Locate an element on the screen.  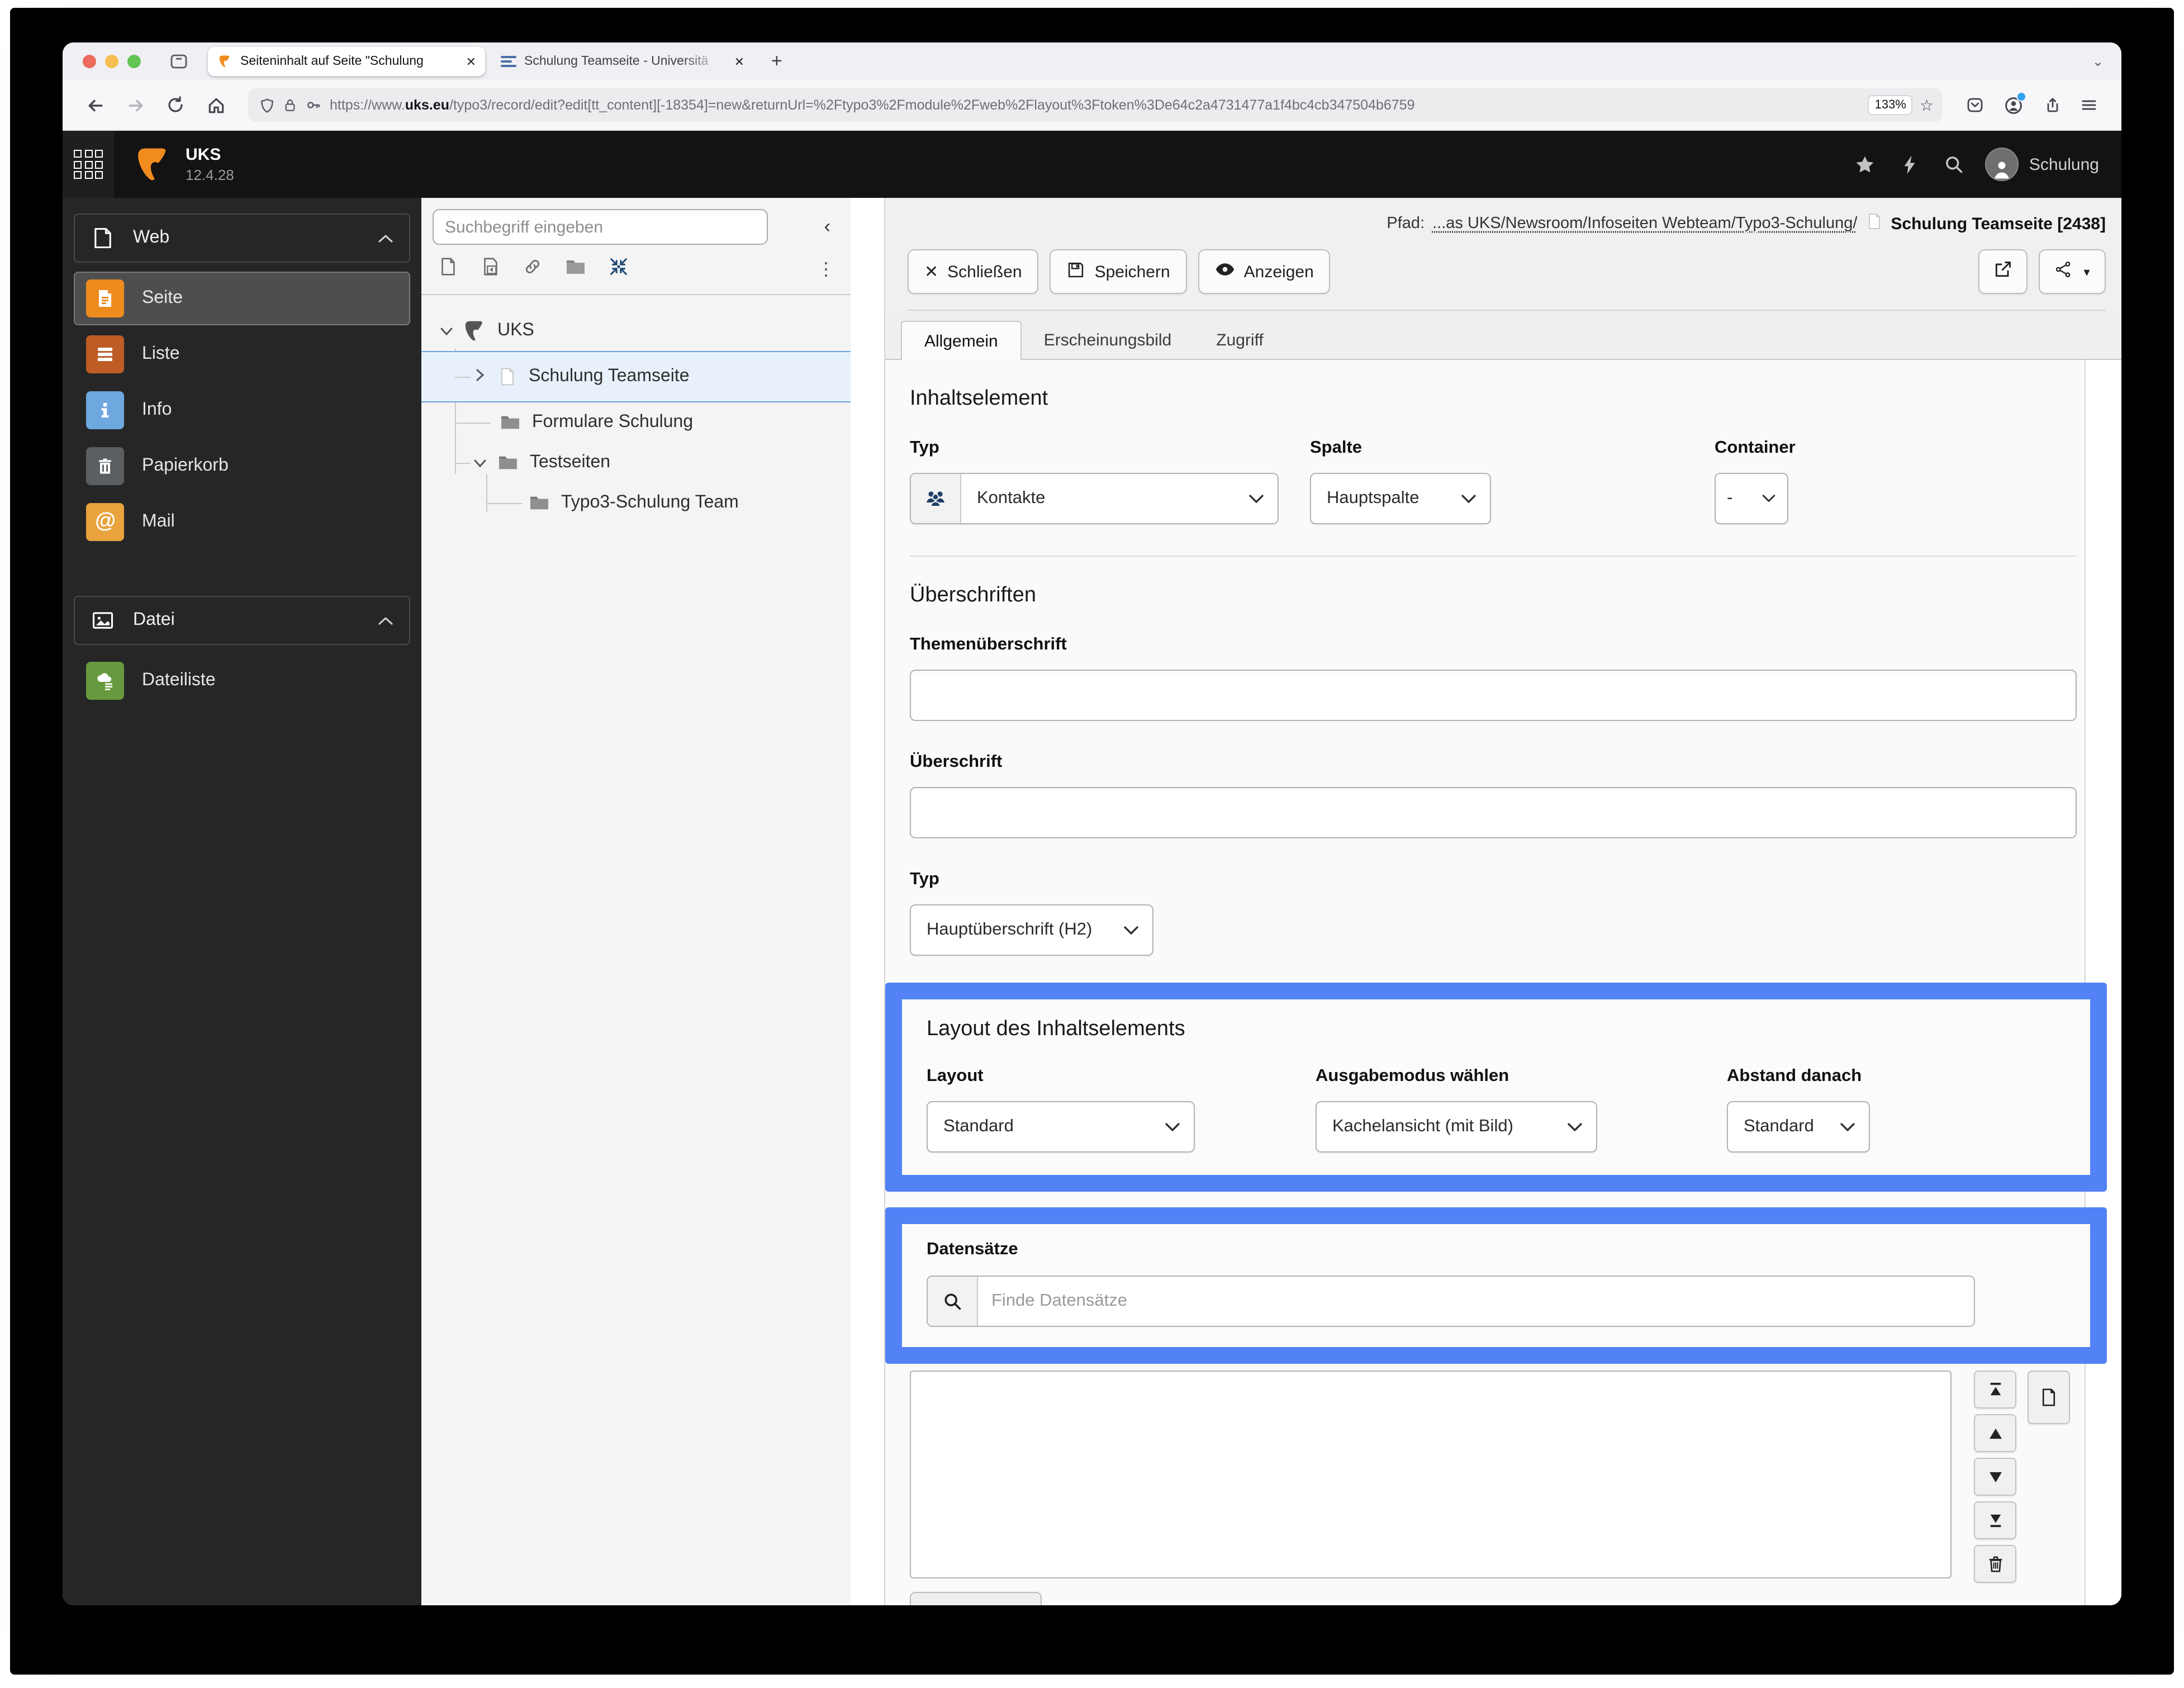
tab-zugriff: Zugriff is located at coordinates (1240, 340).